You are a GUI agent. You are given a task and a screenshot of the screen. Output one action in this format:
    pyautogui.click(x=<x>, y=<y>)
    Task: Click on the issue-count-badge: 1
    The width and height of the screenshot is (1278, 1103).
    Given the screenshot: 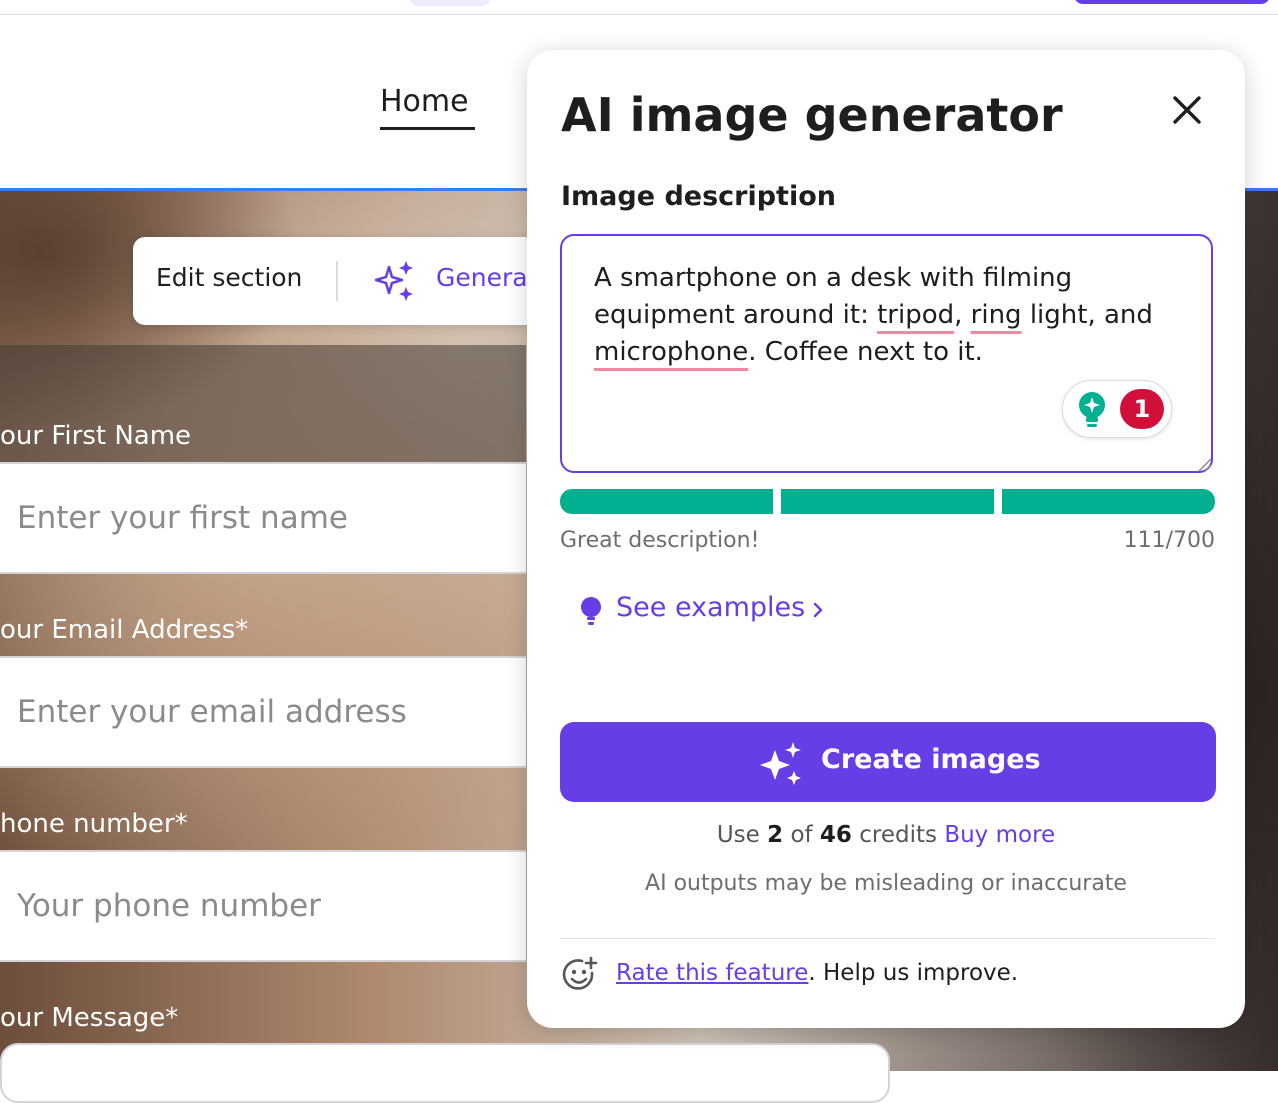 What is the action you would take?
    pyautogui.click(x=1142, y=409)
    